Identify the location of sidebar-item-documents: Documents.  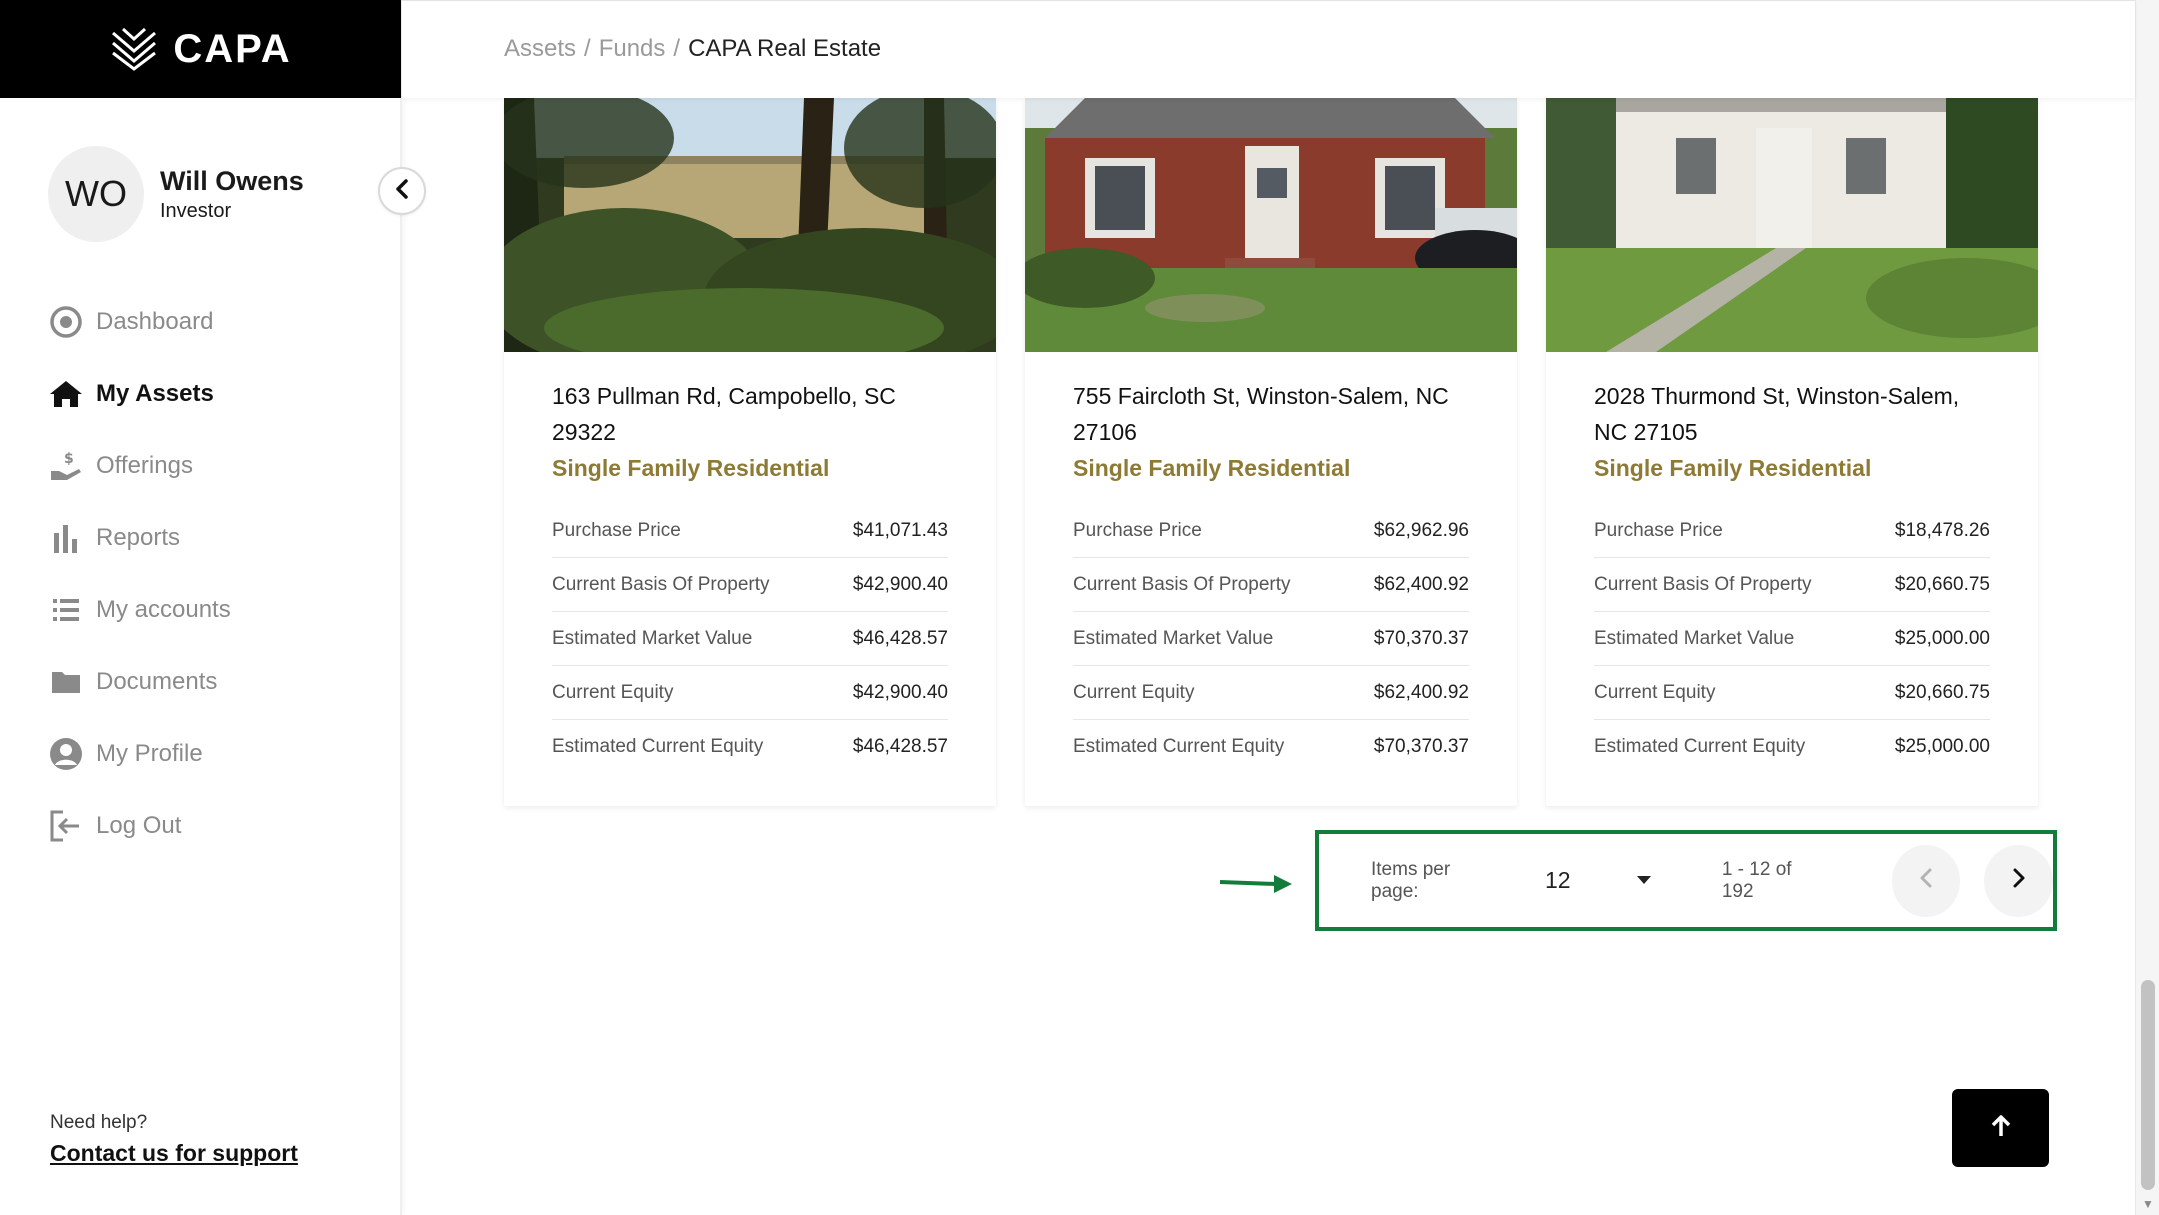
(139, 682).